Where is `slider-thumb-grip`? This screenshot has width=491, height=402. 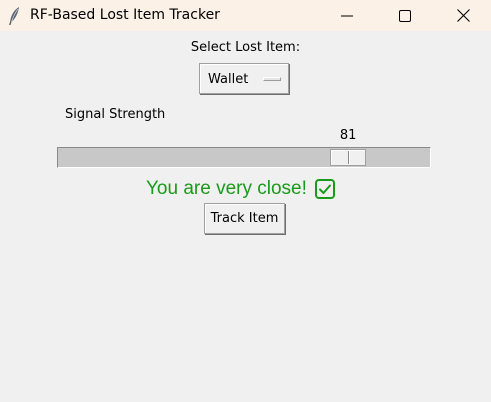
slider-thumb-grip is located at coordinates (349, 157).